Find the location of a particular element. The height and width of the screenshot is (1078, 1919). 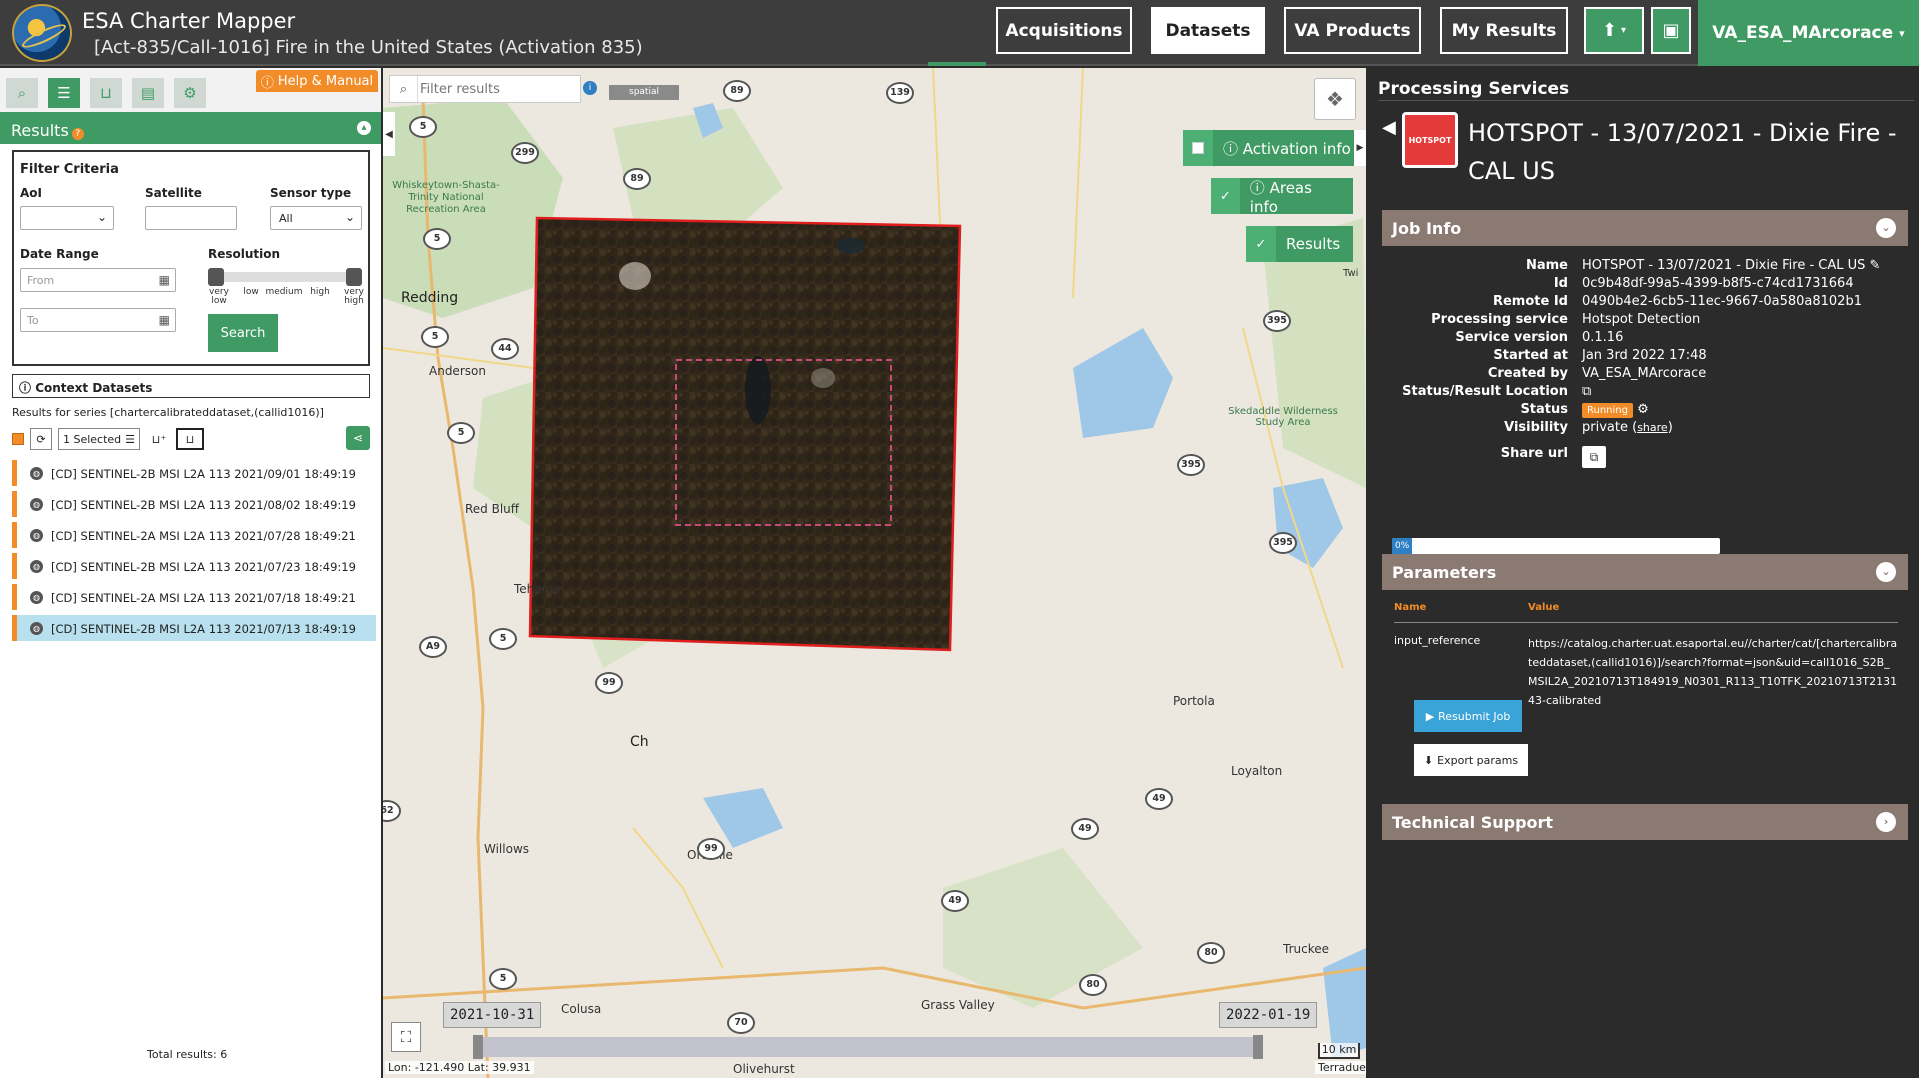

basket-button: ⊔ is located at coordinates (190, 439).